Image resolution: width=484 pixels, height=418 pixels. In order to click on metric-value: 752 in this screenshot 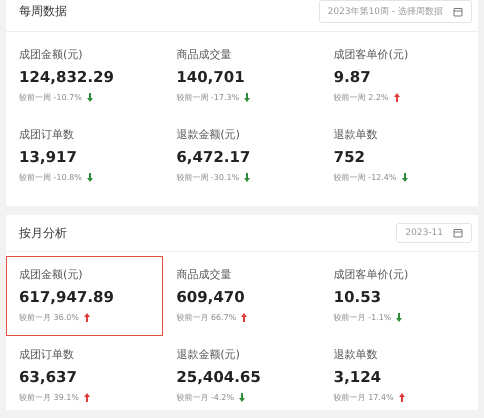, I will do `click(350, 157)`.